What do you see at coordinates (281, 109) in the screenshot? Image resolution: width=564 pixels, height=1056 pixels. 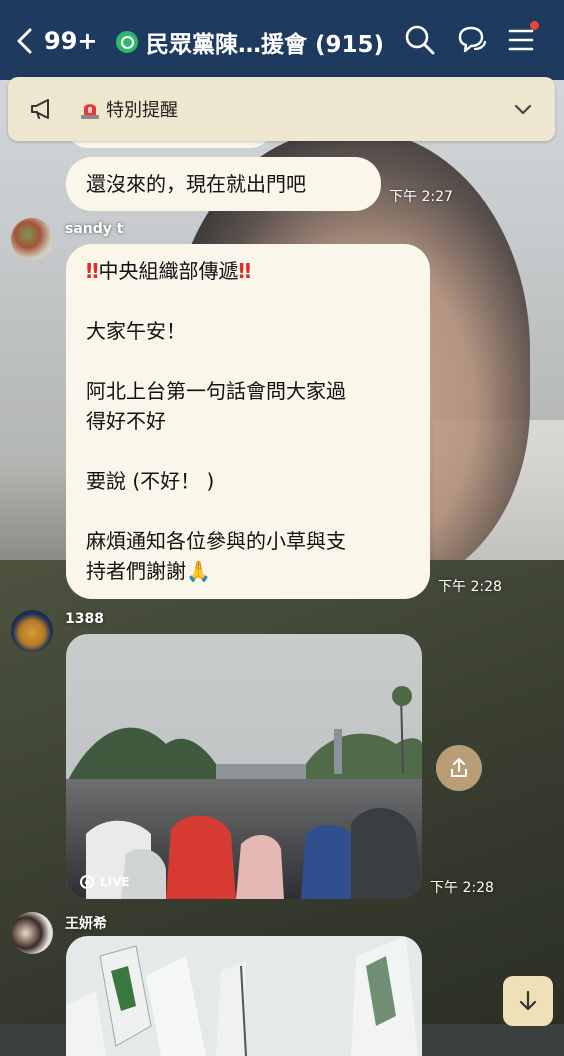 I see `announcement-bar: 特別提醒` at bounding box center [281, 109].